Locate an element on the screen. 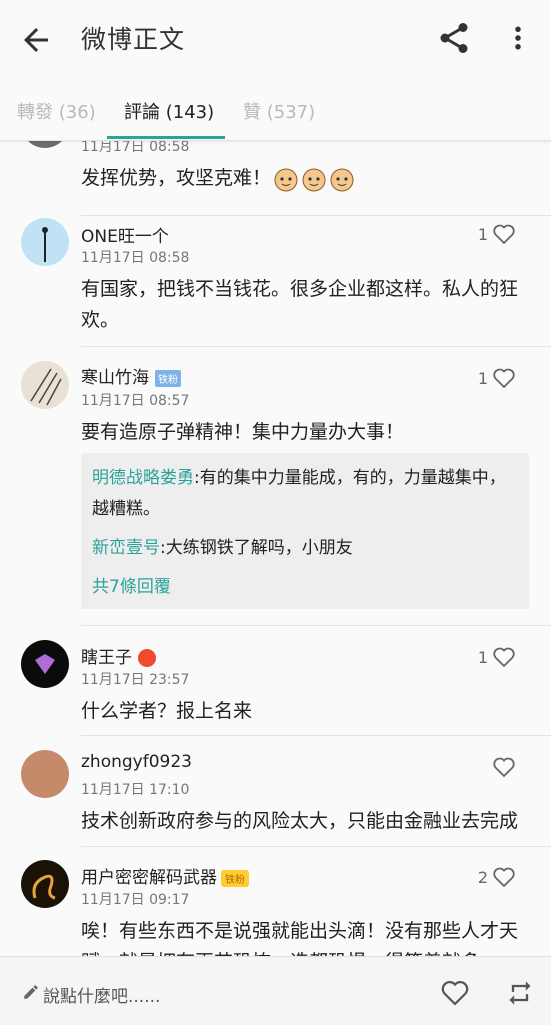  comment-text: 要有造原子弹精神！集中力量办大事！ is located at coordinates (243, 432).